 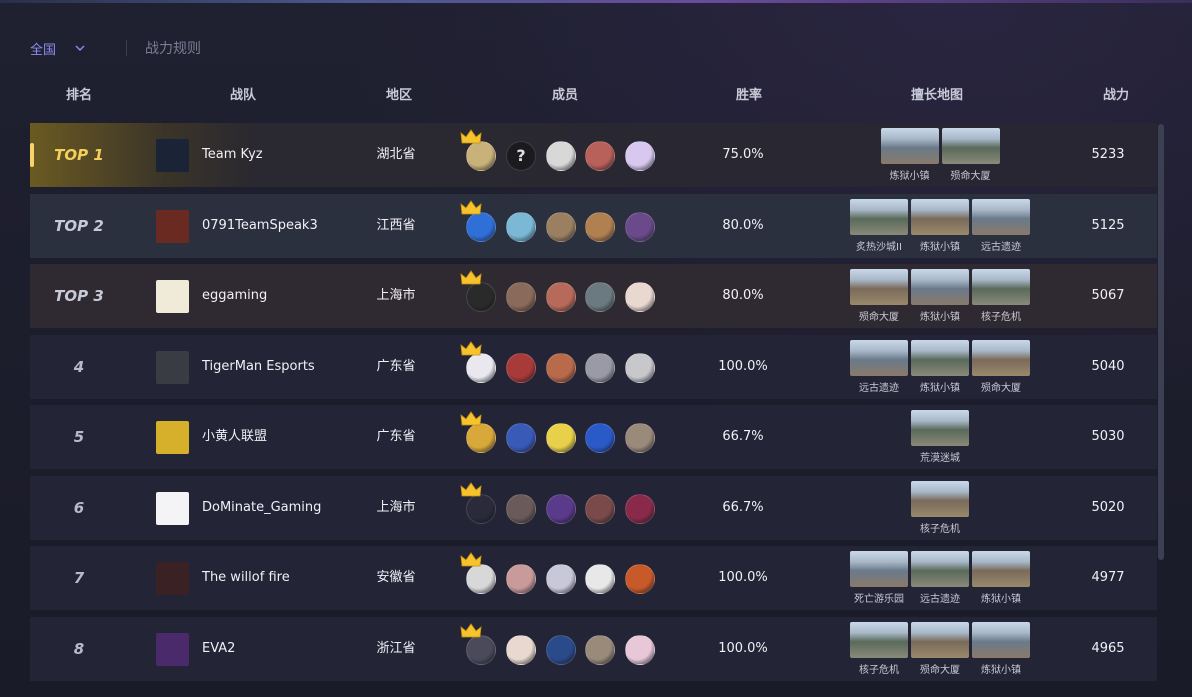 What do you see at coordinates (970, 155) in the screenshot?
I see `map-item: 殒命大厦` at bounding box center [970, 155].